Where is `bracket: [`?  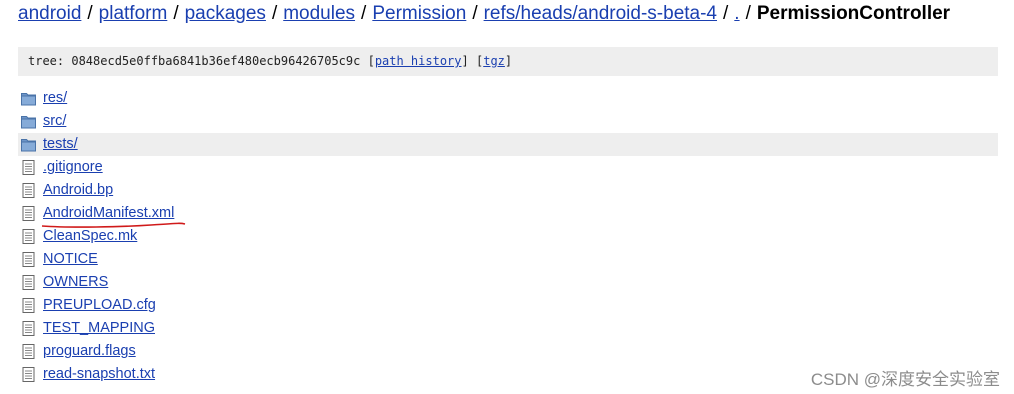
bracket: [ is located at coordinates (371, 61).